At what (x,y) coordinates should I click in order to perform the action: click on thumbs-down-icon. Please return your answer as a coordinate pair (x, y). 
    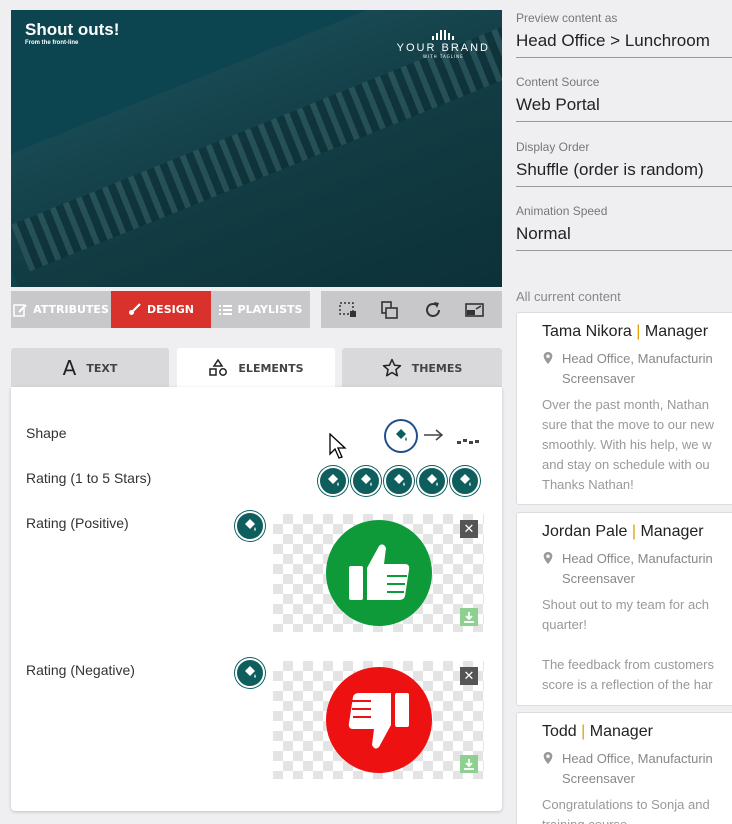
    Looking at the image, I should click on (379, 720).